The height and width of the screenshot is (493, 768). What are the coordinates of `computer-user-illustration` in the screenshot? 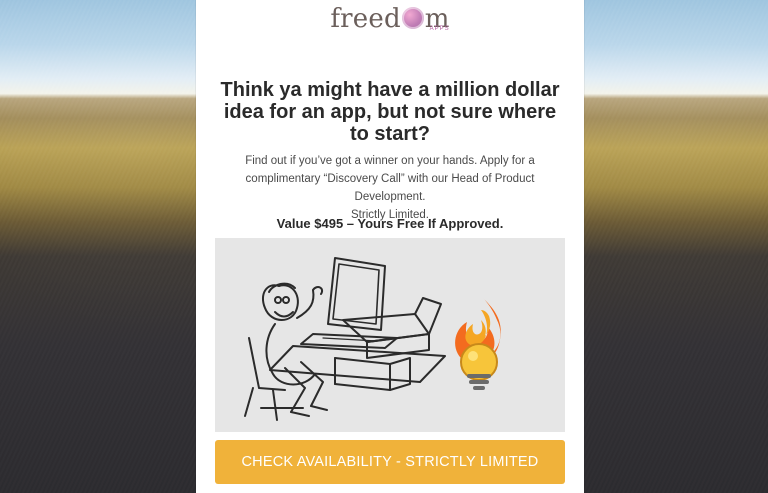 It's located at (345, 339).